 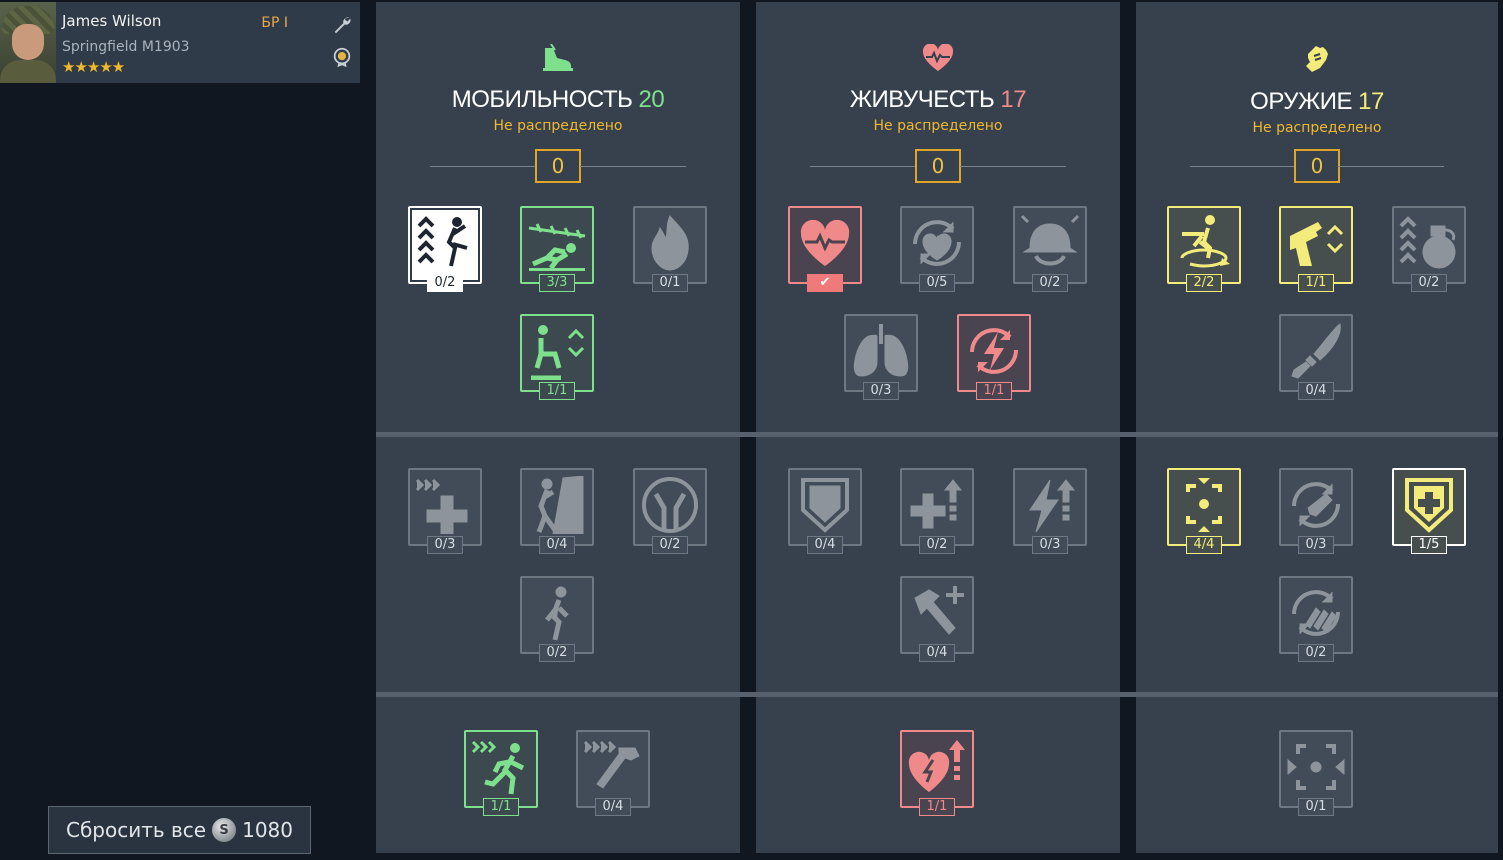 I want to click on helmet-icon, so click(x=1050, y=240).